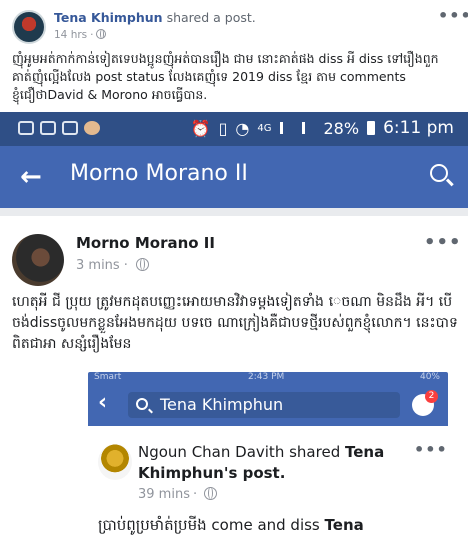 The height and width of the screenshot is (552, 468). I want to click on battery-icon, so click(371, 128).